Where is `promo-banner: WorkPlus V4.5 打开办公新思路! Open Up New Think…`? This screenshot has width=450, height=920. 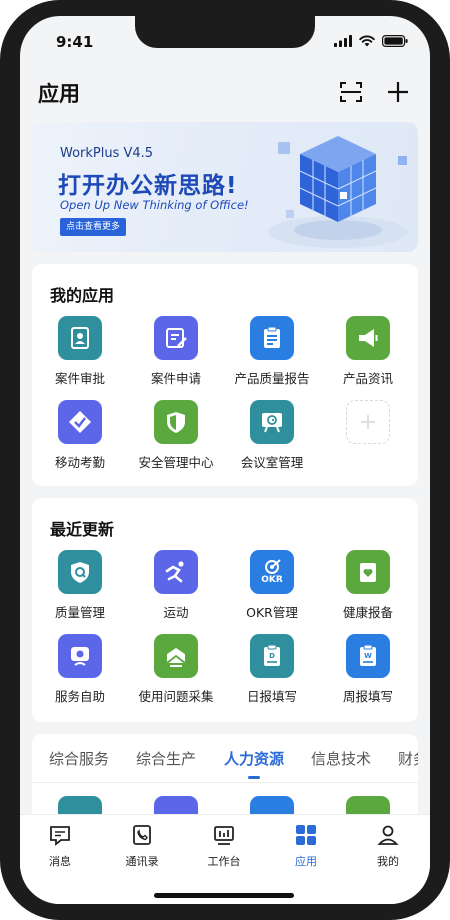 promo-banner: WorkPlus V4.5 打开办公新思路! Open Up New Think… is located at coordinates (225, 187).